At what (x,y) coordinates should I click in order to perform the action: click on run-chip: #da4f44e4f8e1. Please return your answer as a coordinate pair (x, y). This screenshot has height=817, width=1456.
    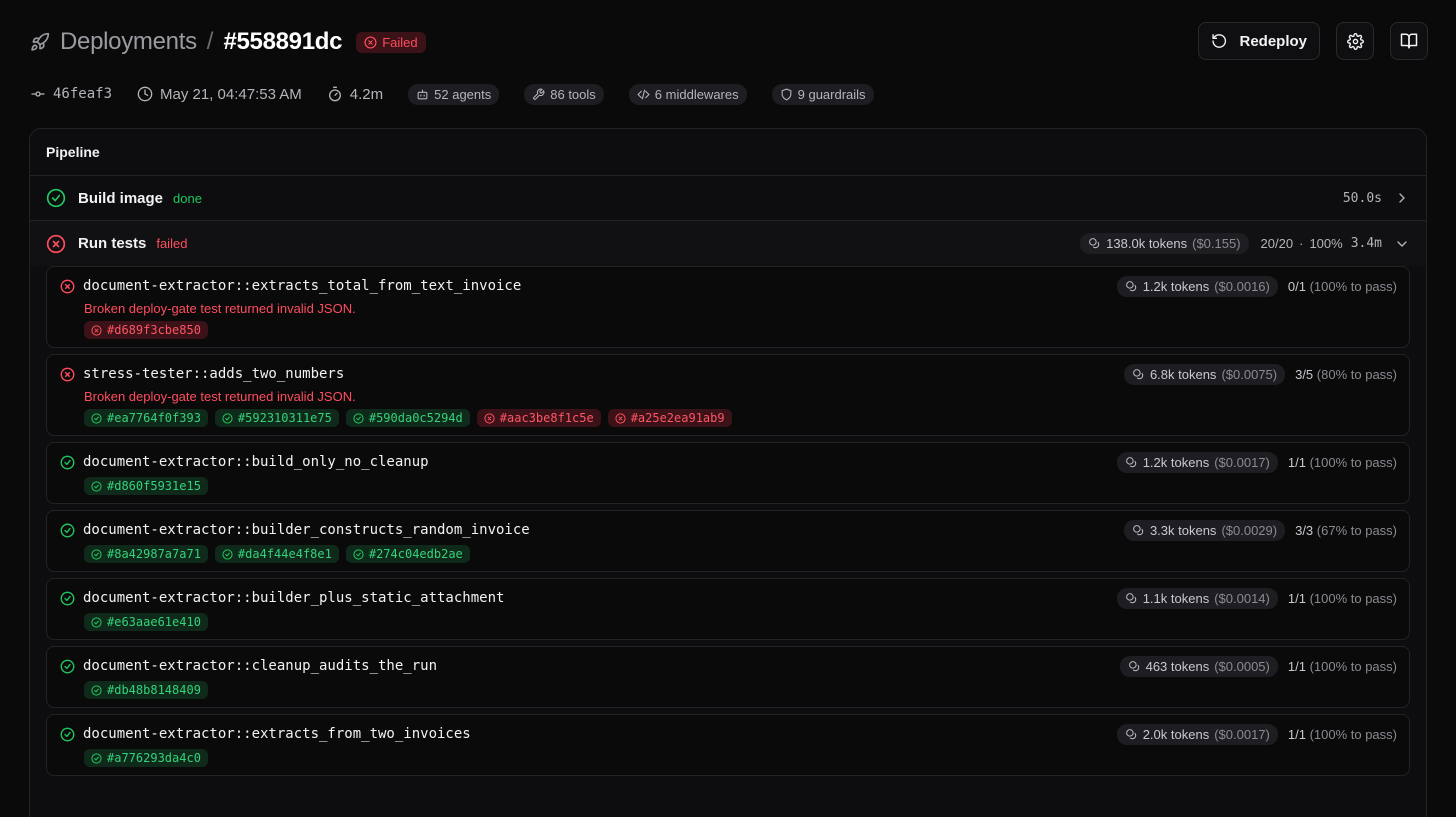
    Looking at the image, I should click on (276, 554).